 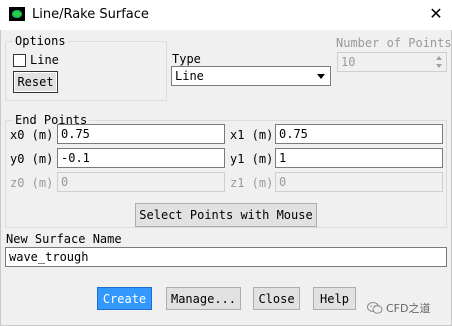 I want to click on app-icon, so click(x=17, y=14).